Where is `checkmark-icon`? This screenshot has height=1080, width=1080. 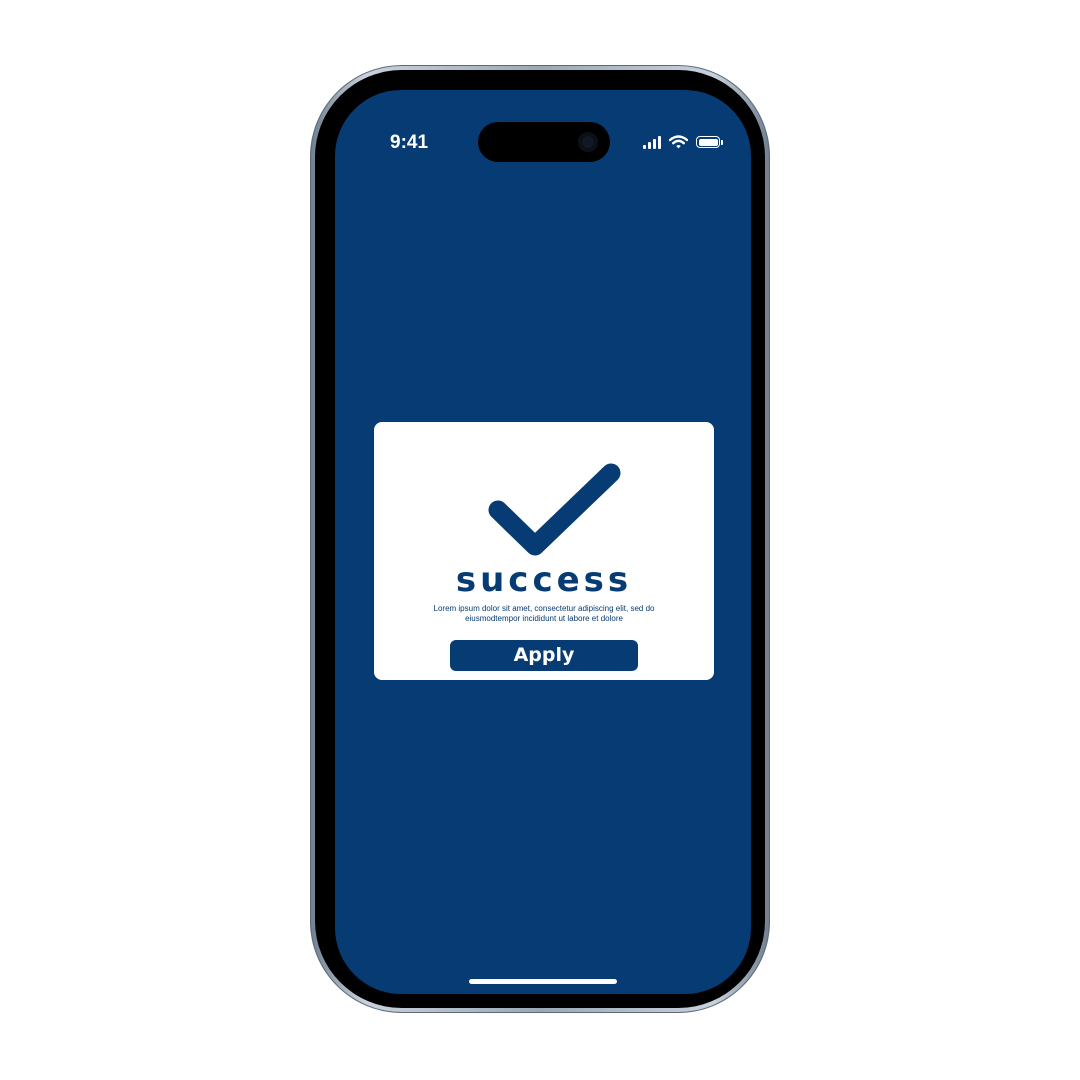
checkmark-icon is located at coordinates (554, 509).